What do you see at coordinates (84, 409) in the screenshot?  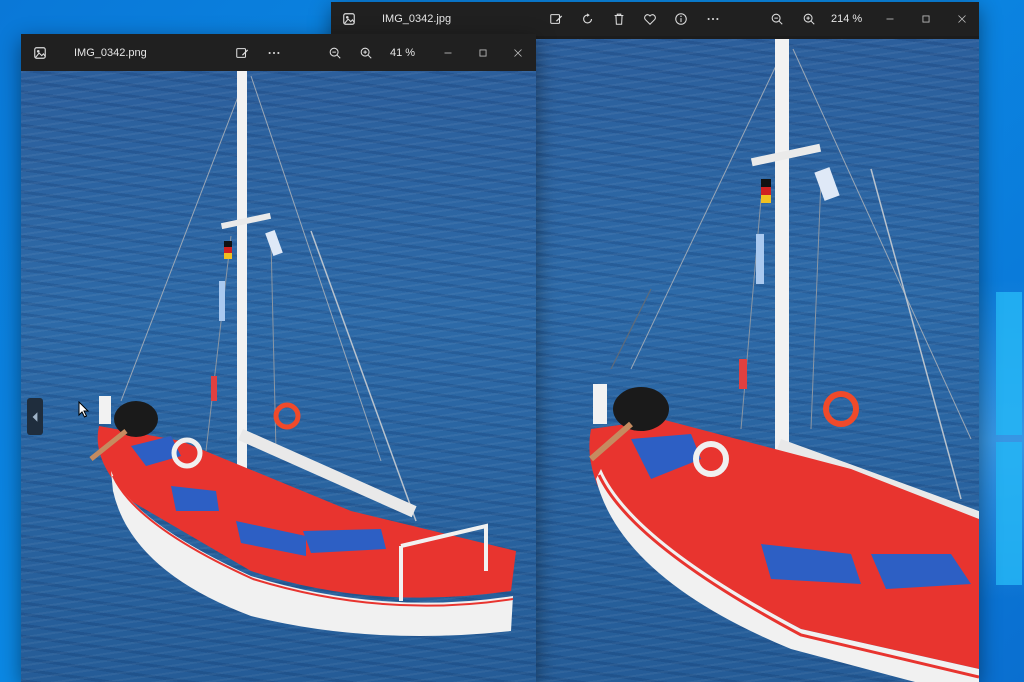 I see `mouse-cursor-icon` at bounding box center [84, 409].